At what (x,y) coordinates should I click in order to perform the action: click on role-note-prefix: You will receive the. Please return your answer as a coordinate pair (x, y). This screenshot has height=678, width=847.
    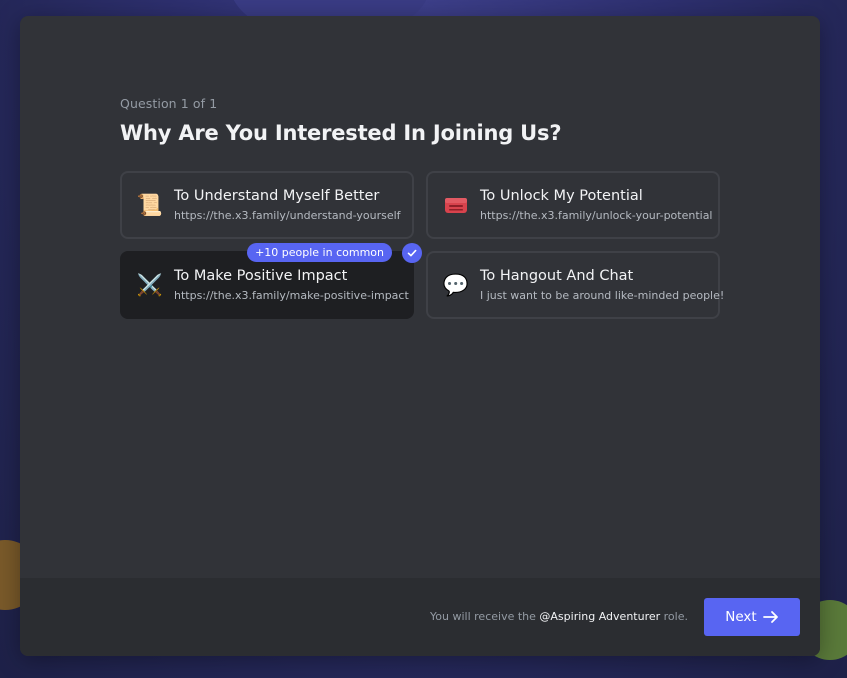
    Looking at the image, I should click on (483, 616).